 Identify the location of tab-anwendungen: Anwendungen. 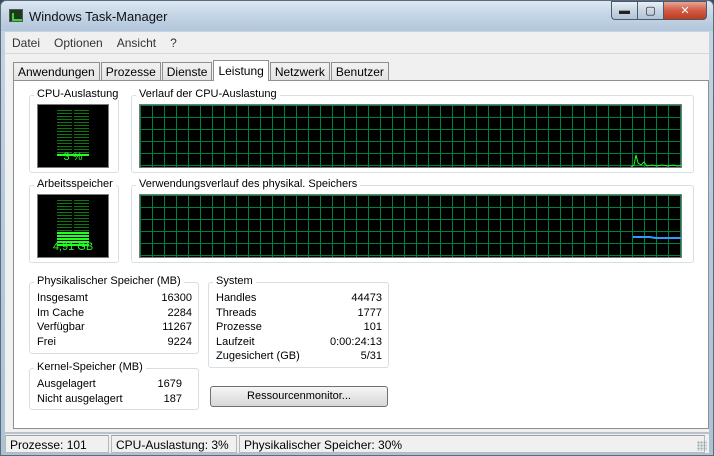
(56, 71).